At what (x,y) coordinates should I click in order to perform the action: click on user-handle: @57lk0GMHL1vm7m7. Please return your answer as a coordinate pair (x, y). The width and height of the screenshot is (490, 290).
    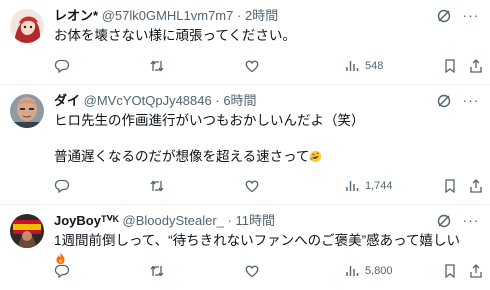
    Looking at the image, I should click on (168, 15).